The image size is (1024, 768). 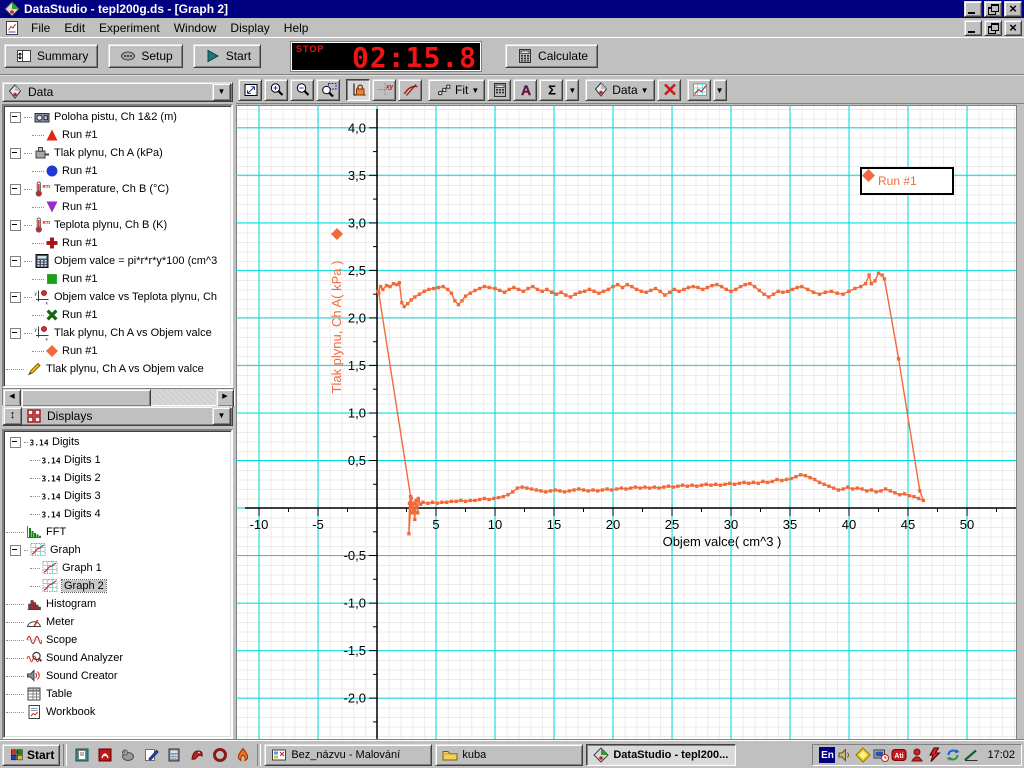 I want to click on power-icon, so click(x=935, y=755).